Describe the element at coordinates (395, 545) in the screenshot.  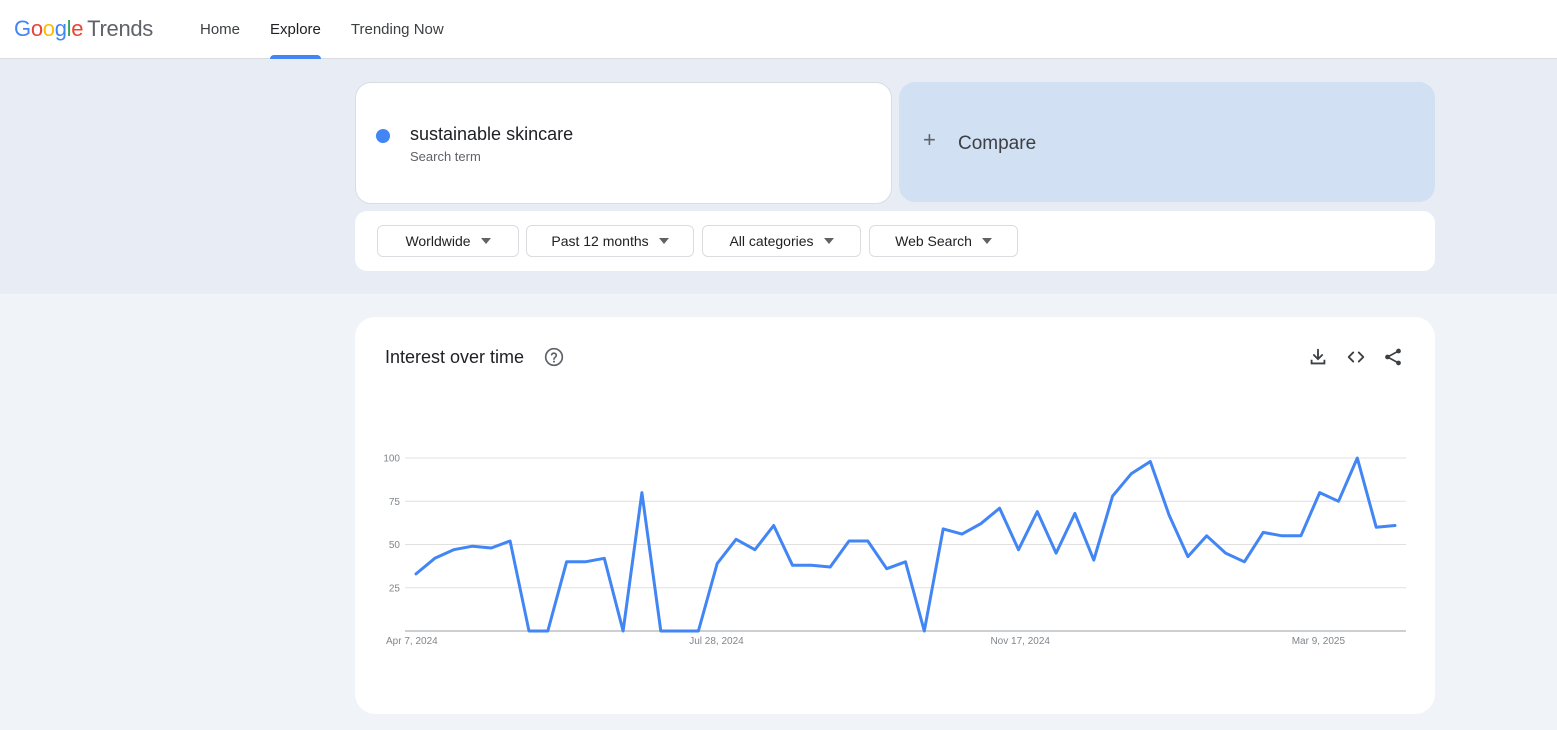
I see `y-tick-label: 50` at that location.